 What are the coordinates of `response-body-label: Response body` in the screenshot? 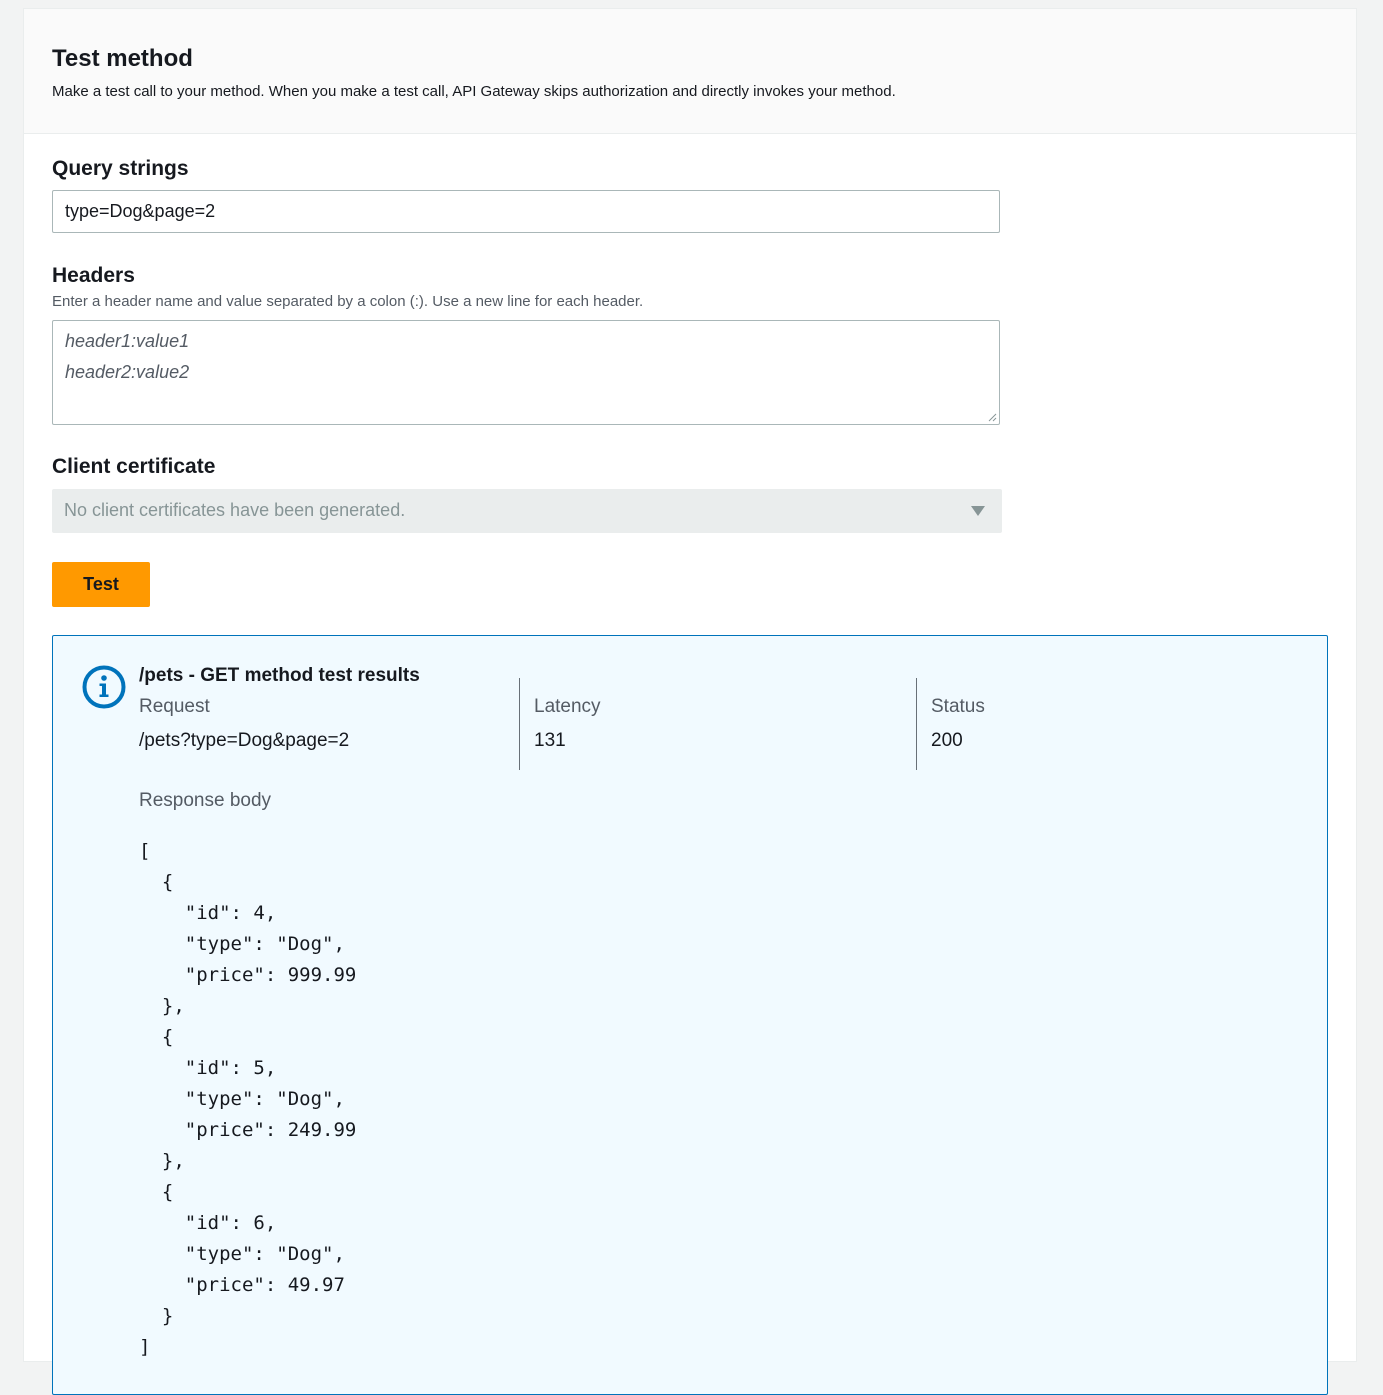 It's located at (205, 800).